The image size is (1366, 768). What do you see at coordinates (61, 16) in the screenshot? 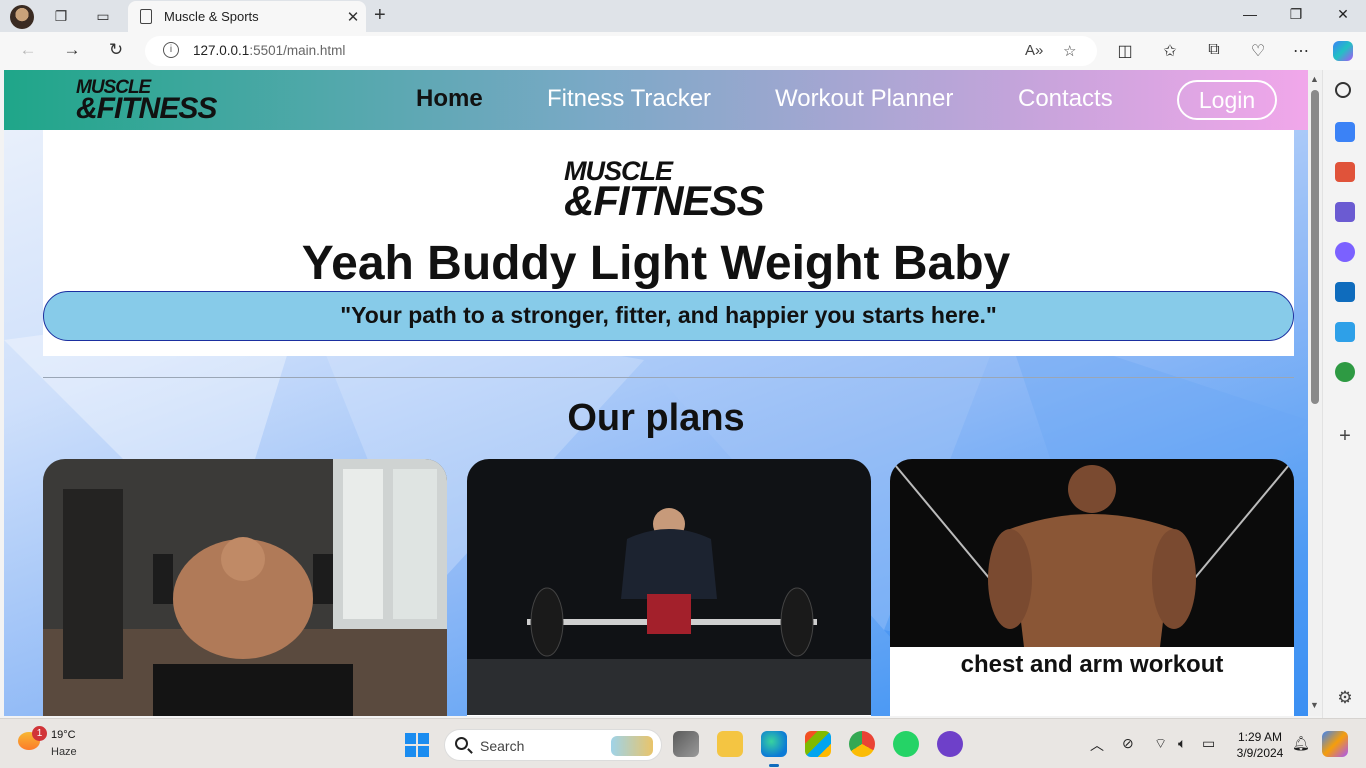
I see `workspaces-icon: ❐` at bounding box center [61, 16].